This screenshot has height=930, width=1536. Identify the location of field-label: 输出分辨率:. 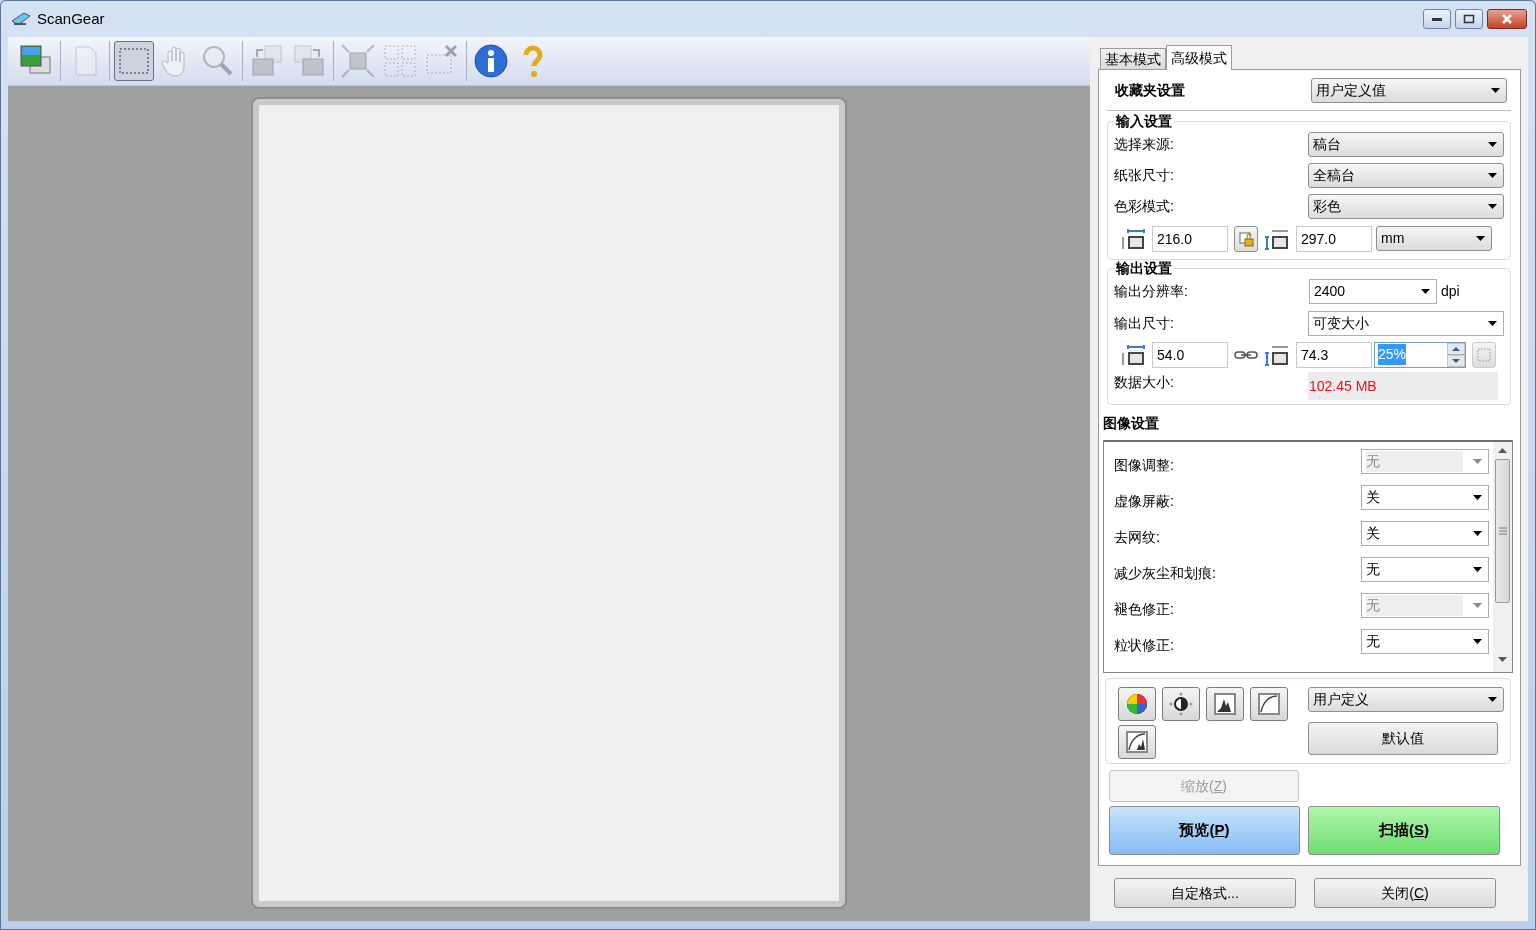
(1151, 291).